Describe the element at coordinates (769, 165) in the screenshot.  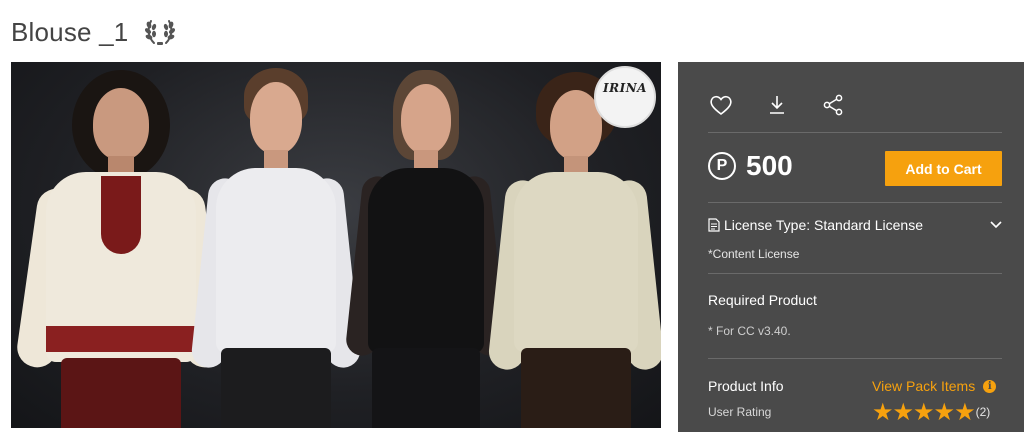
I see `price-value: 500` at that location.